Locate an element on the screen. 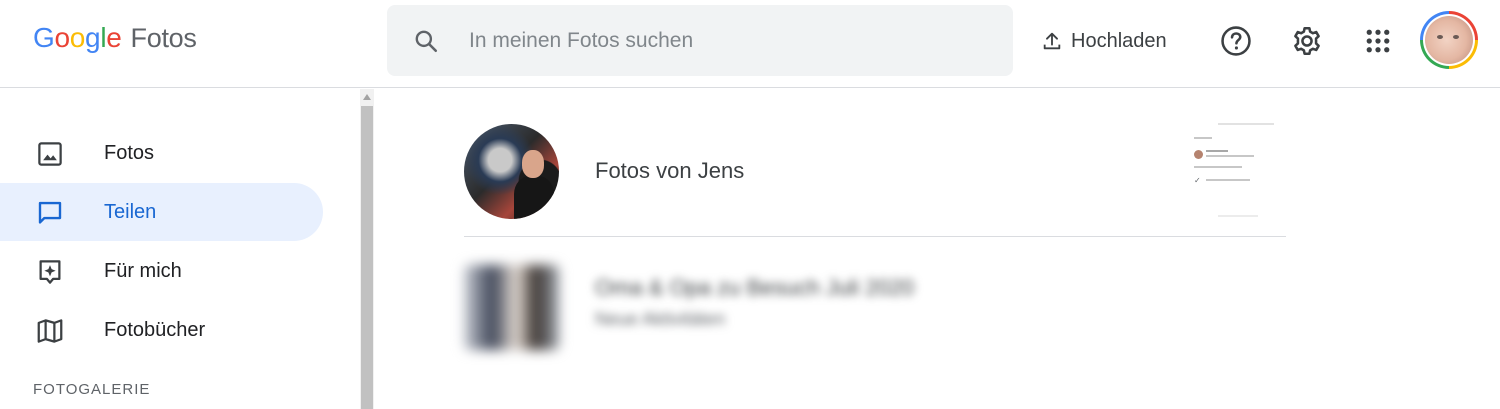 The width and height of the screenshot is (1500, 409). upload-icon is located at coordinates (1052, 41).